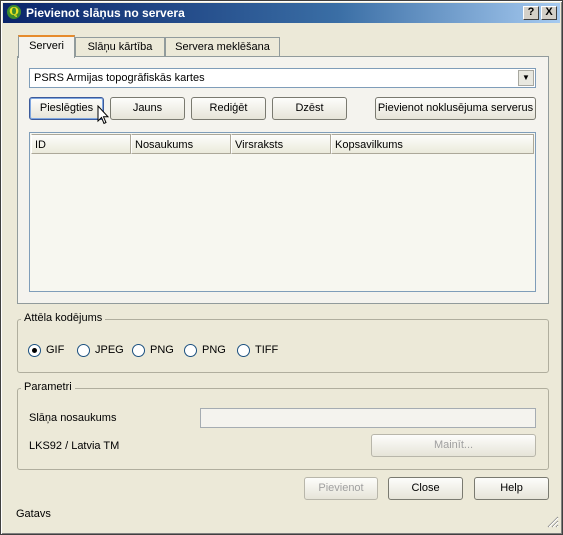  What do you see at coordinates (63, 318) in the screenshot?
I see `encoding-group-title: Attēla kodējums` at bounding box center [63, 318].